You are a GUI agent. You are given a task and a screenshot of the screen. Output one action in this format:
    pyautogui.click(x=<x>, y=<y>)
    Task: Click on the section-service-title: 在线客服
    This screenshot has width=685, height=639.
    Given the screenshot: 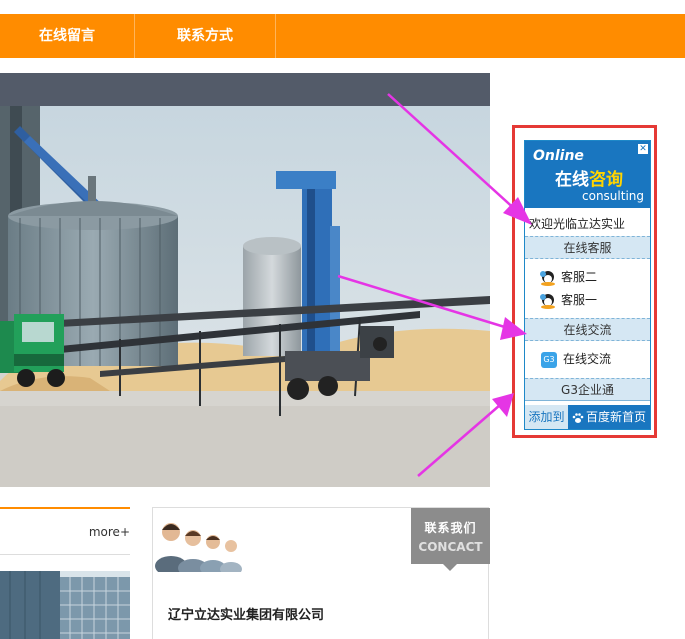 What is the action you would take?
    pyautogui.click(x=587, y=247)
    